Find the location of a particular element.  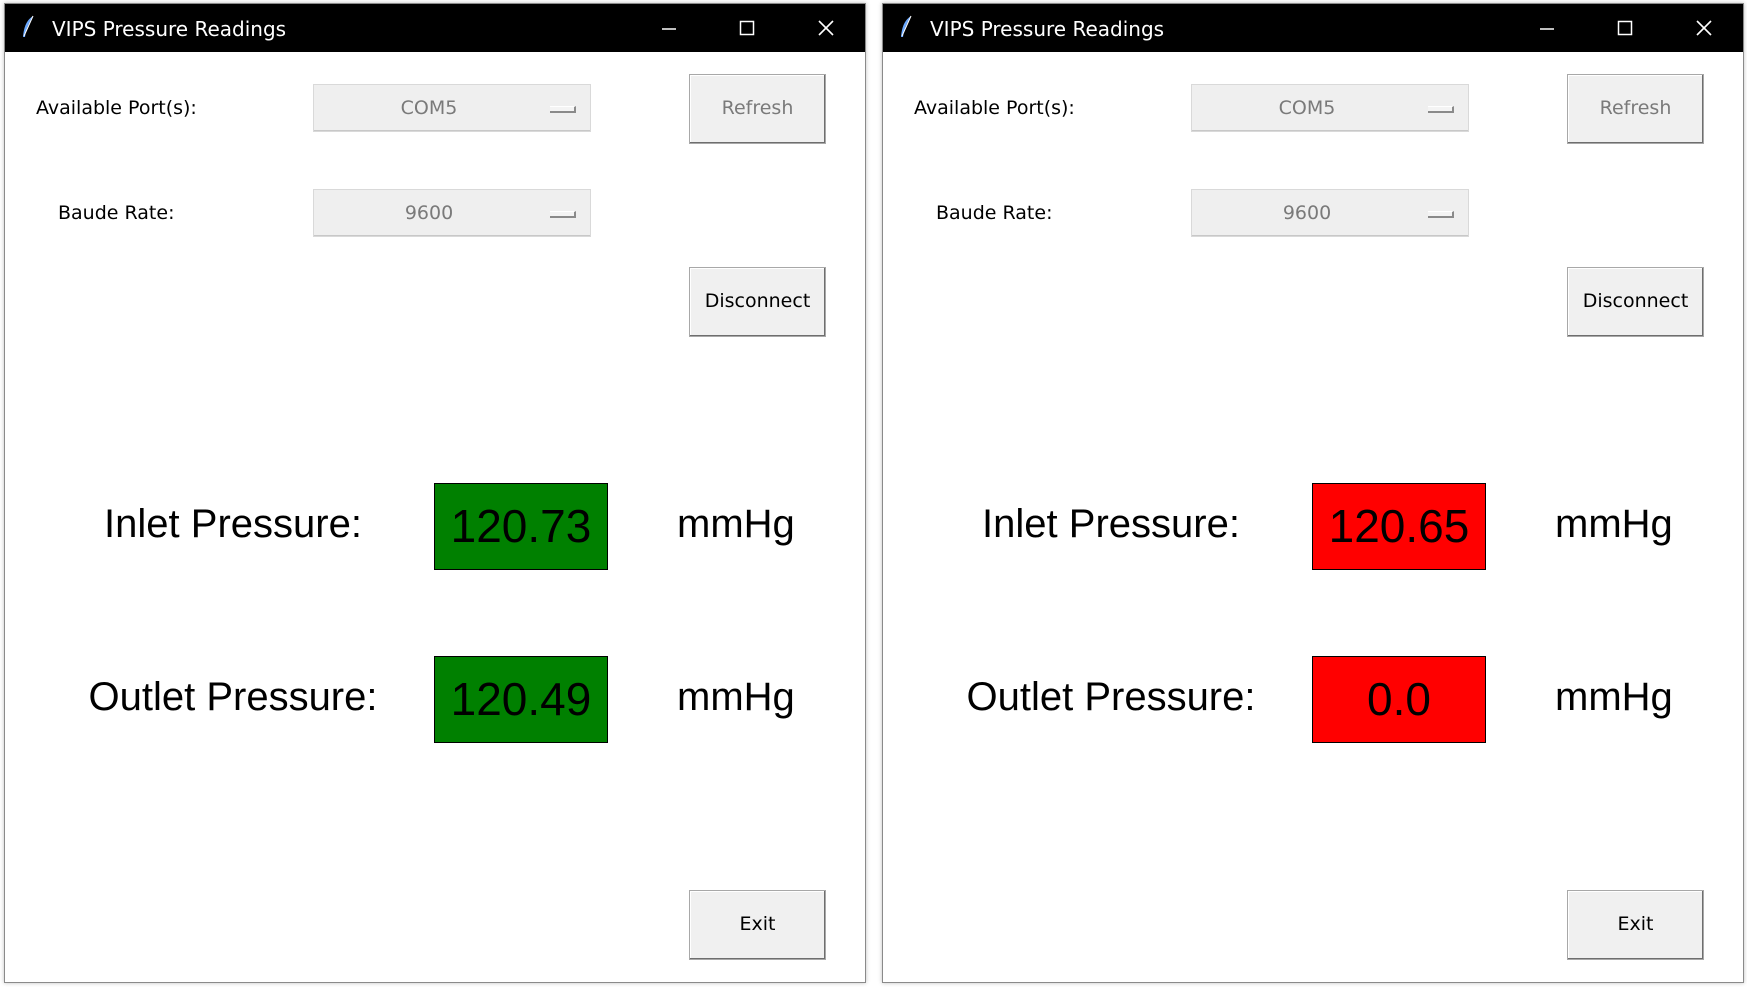

outlet-pressure-value: 0.0 is located at coordinates (1399, 699).